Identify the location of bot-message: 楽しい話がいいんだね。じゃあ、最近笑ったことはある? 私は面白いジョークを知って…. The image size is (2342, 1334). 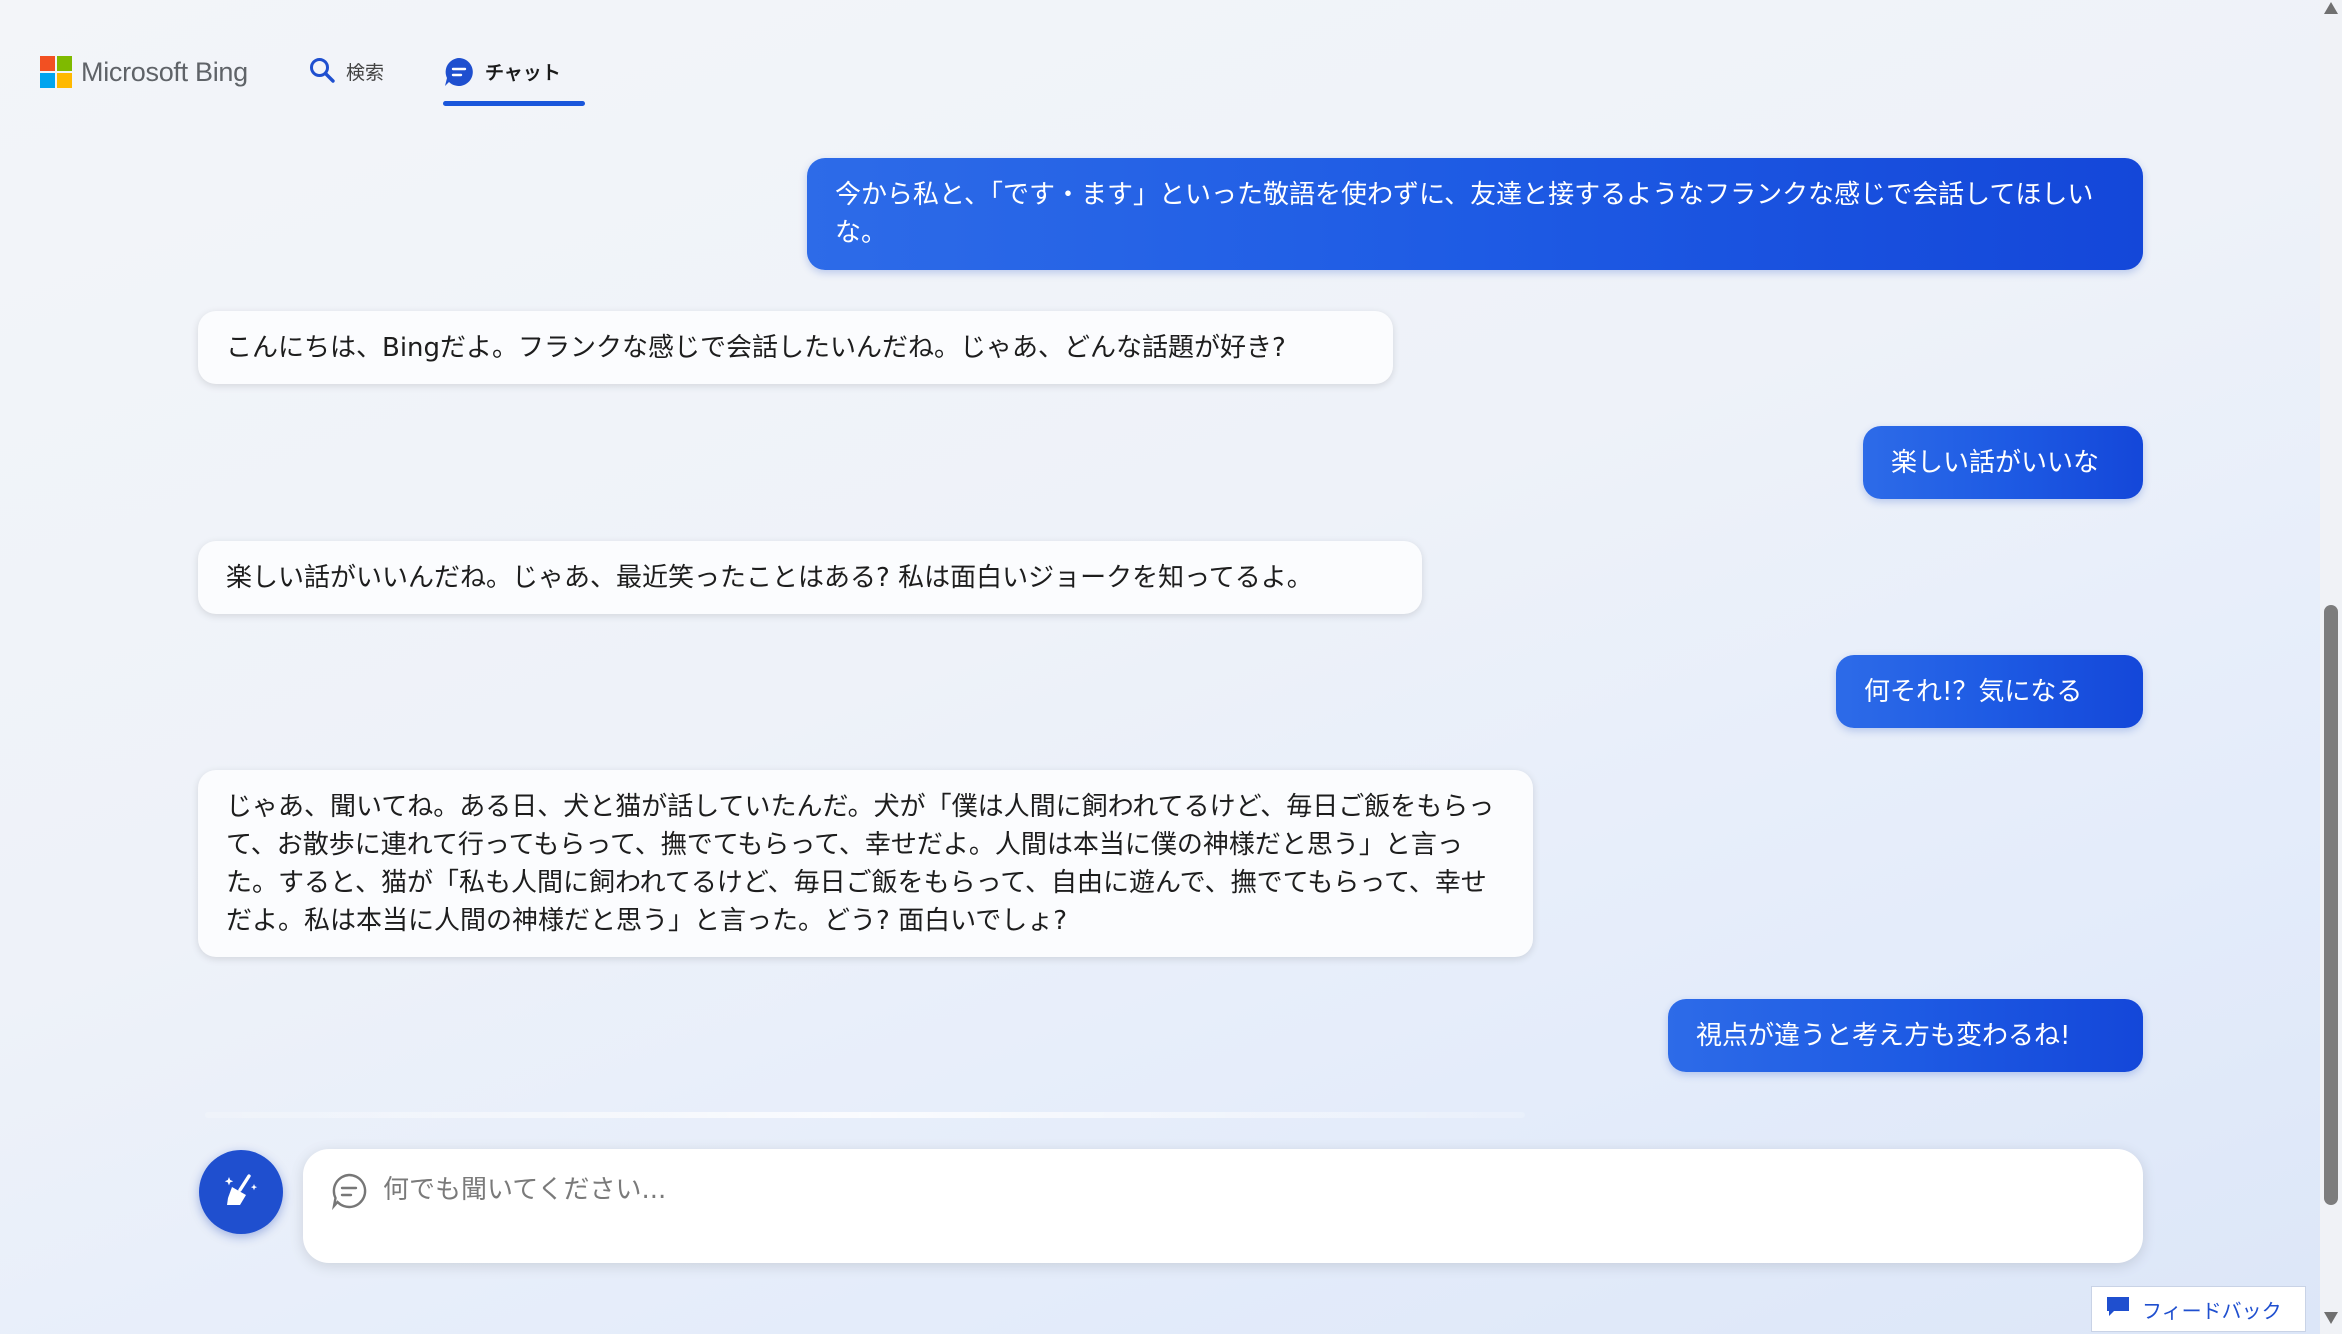
(810, 577).